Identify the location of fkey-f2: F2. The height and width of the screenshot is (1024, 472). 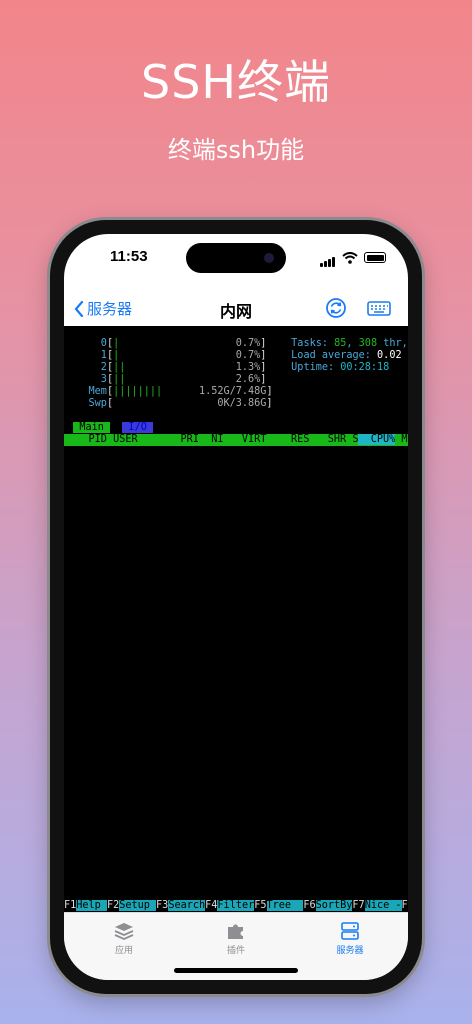
(113, 905).